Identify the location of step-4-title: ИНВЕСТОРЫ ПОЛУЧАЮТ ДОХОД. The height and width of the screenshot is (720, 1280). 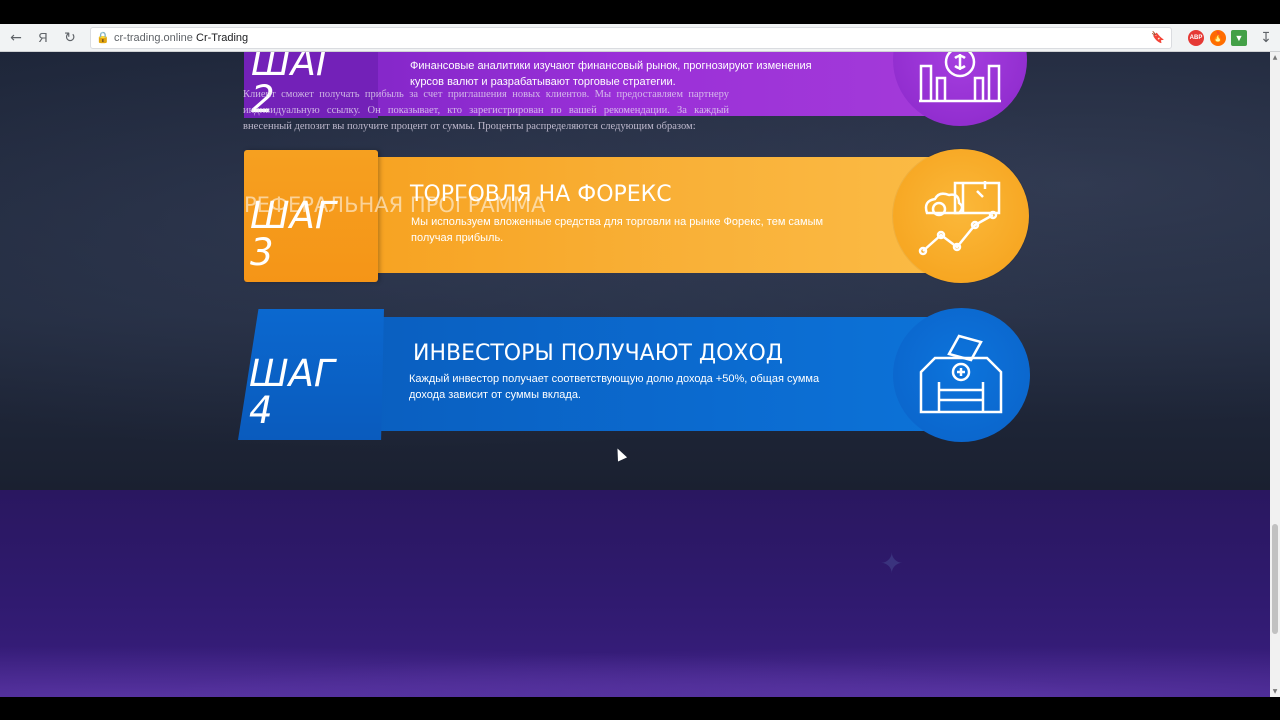
(598, 353).